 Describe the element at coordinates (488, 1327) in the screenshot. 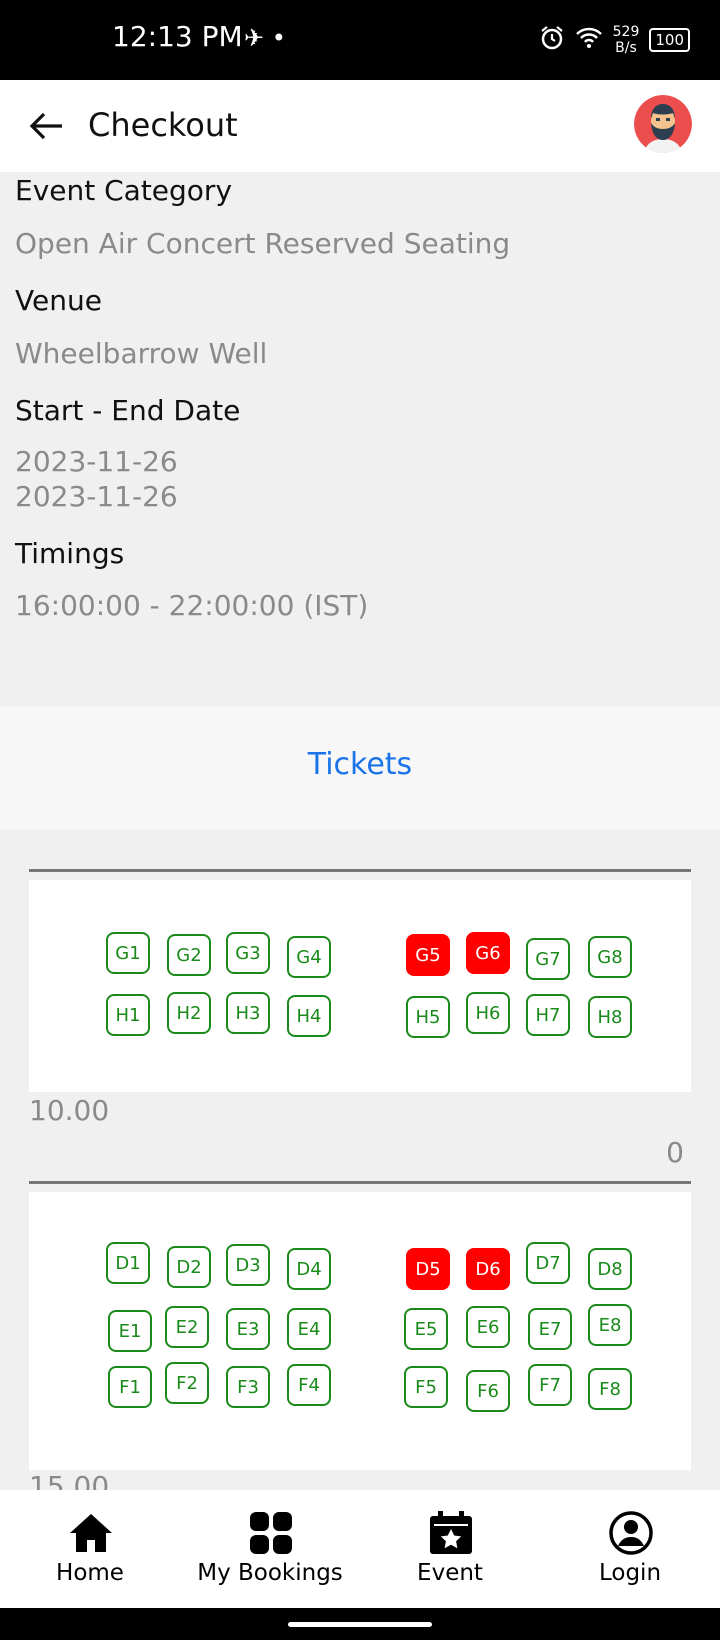

I see `seat-e6: E6` at that location.